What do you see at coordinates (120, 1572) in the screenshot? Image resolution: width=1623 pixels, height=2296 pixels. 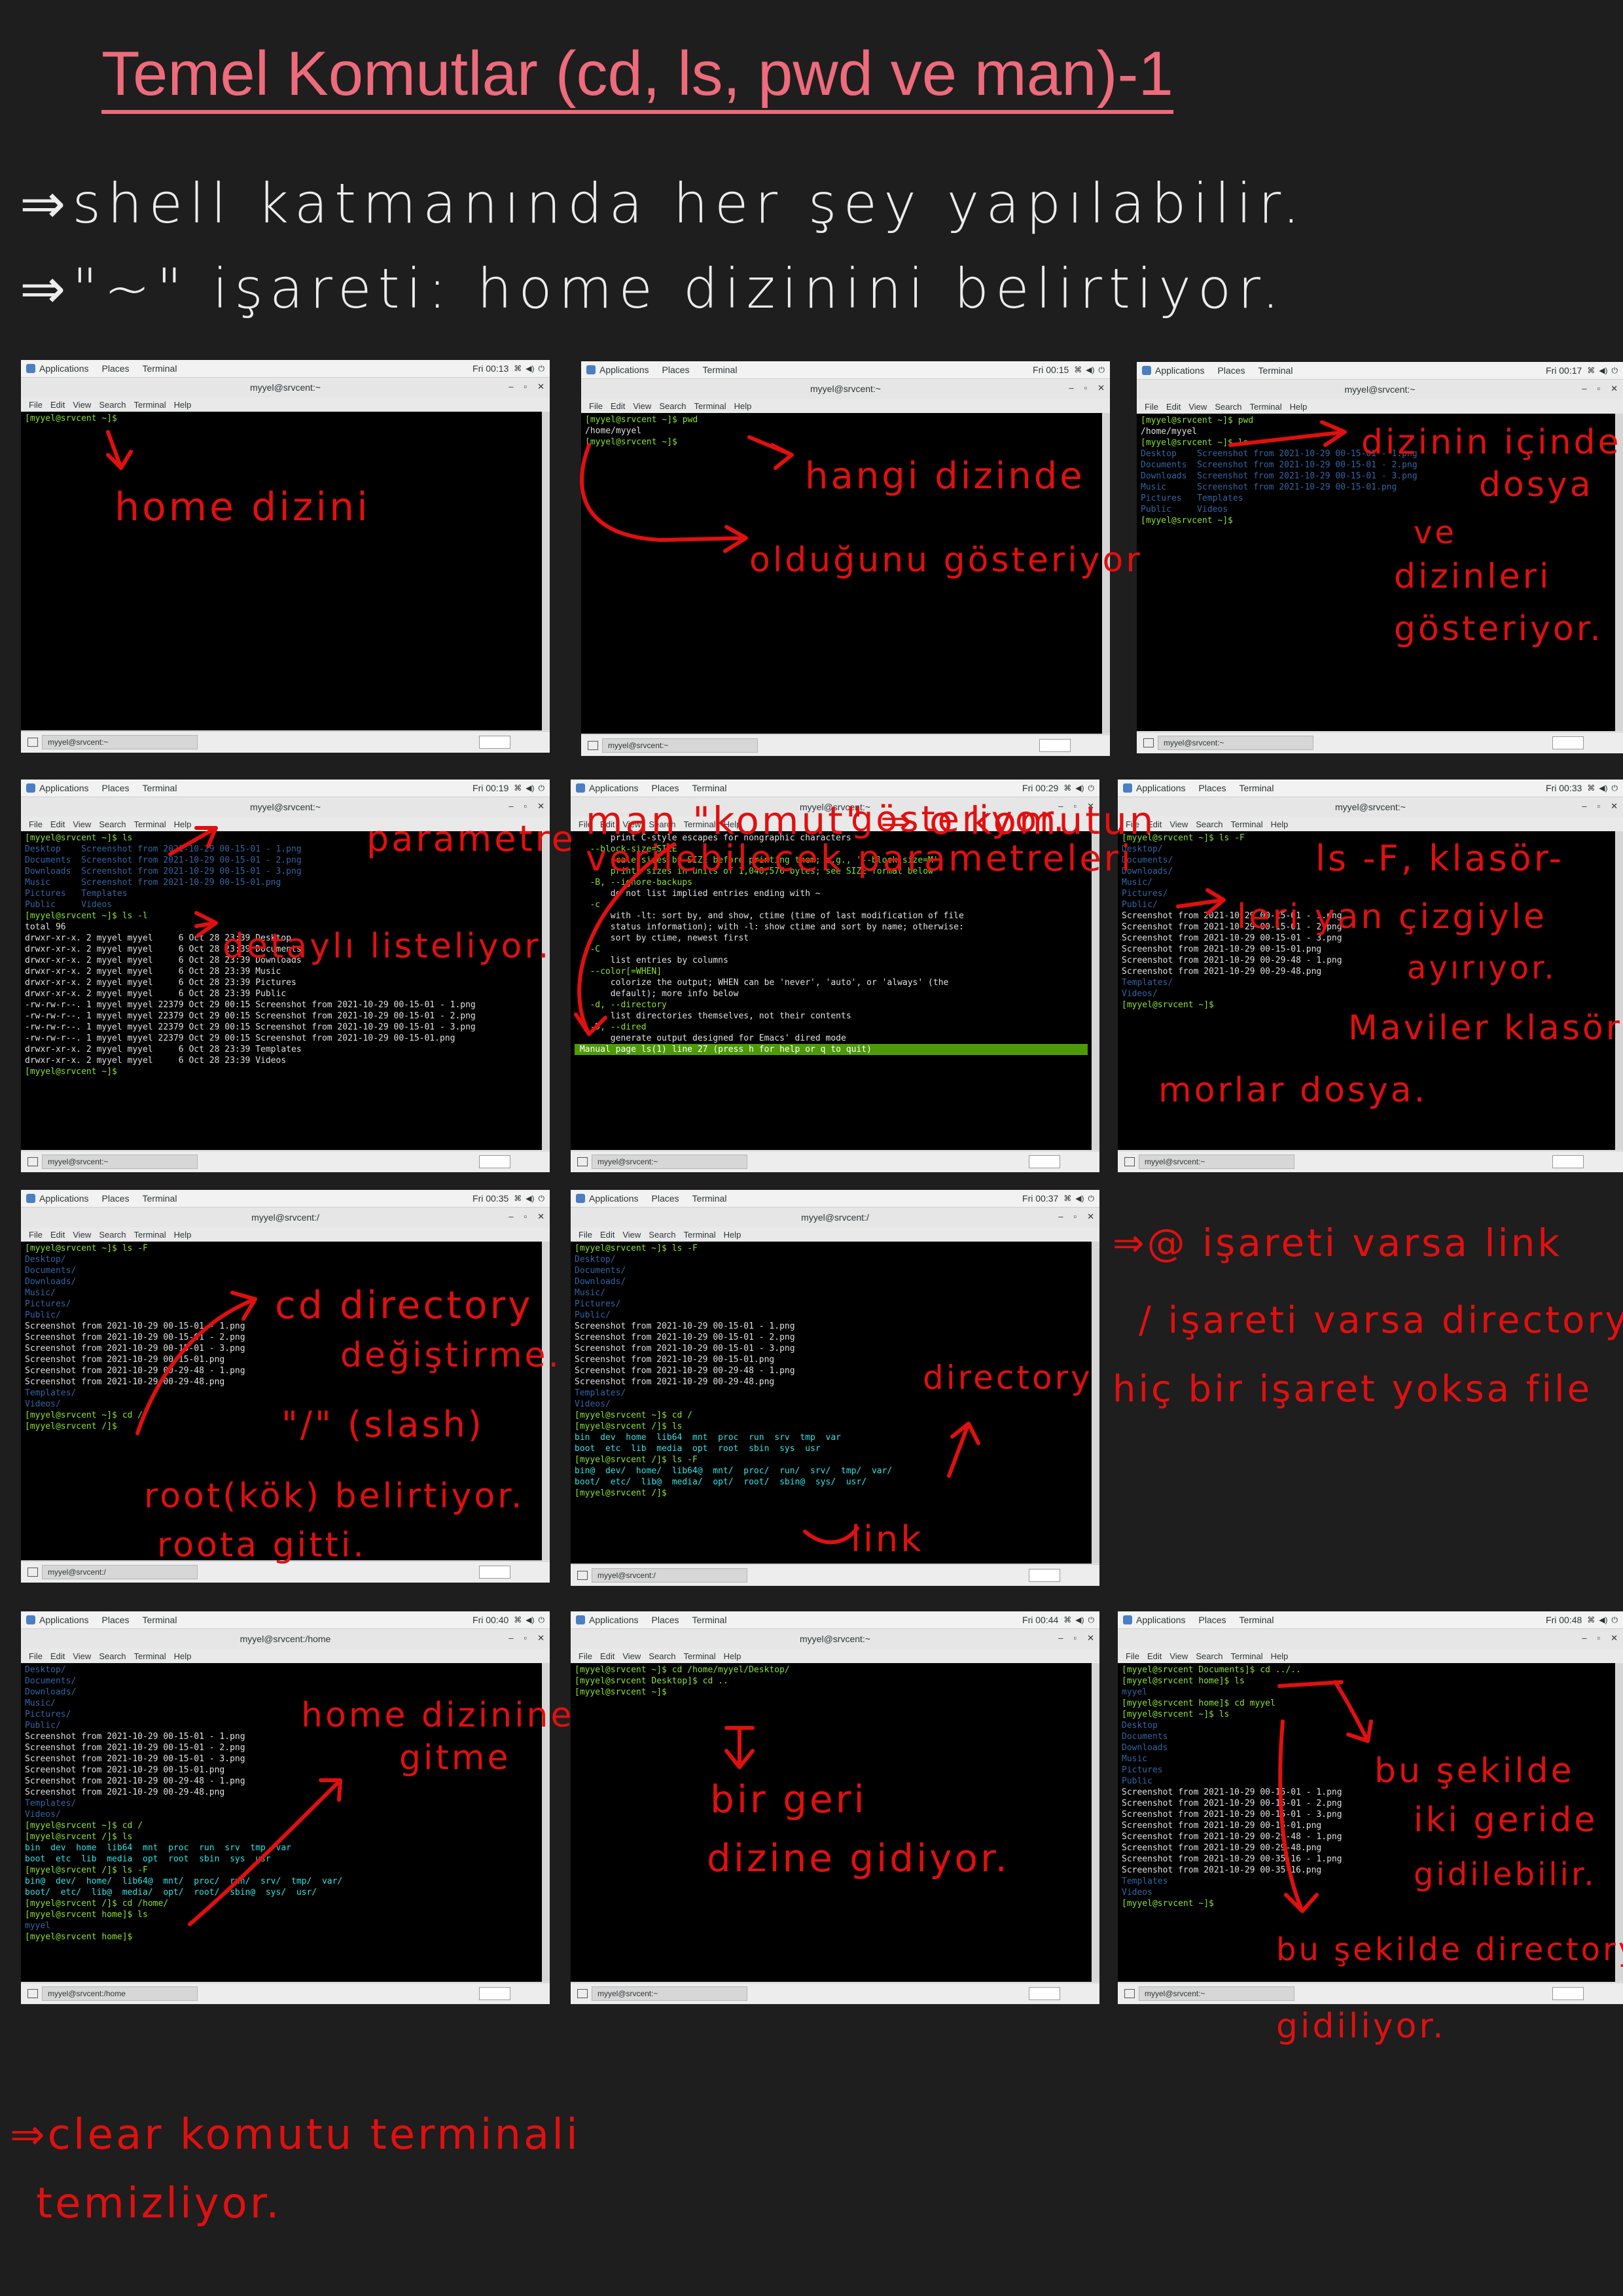 I see `taskbar-window-button: myyel@srvcent:/` at bounding box center [120, 1572].